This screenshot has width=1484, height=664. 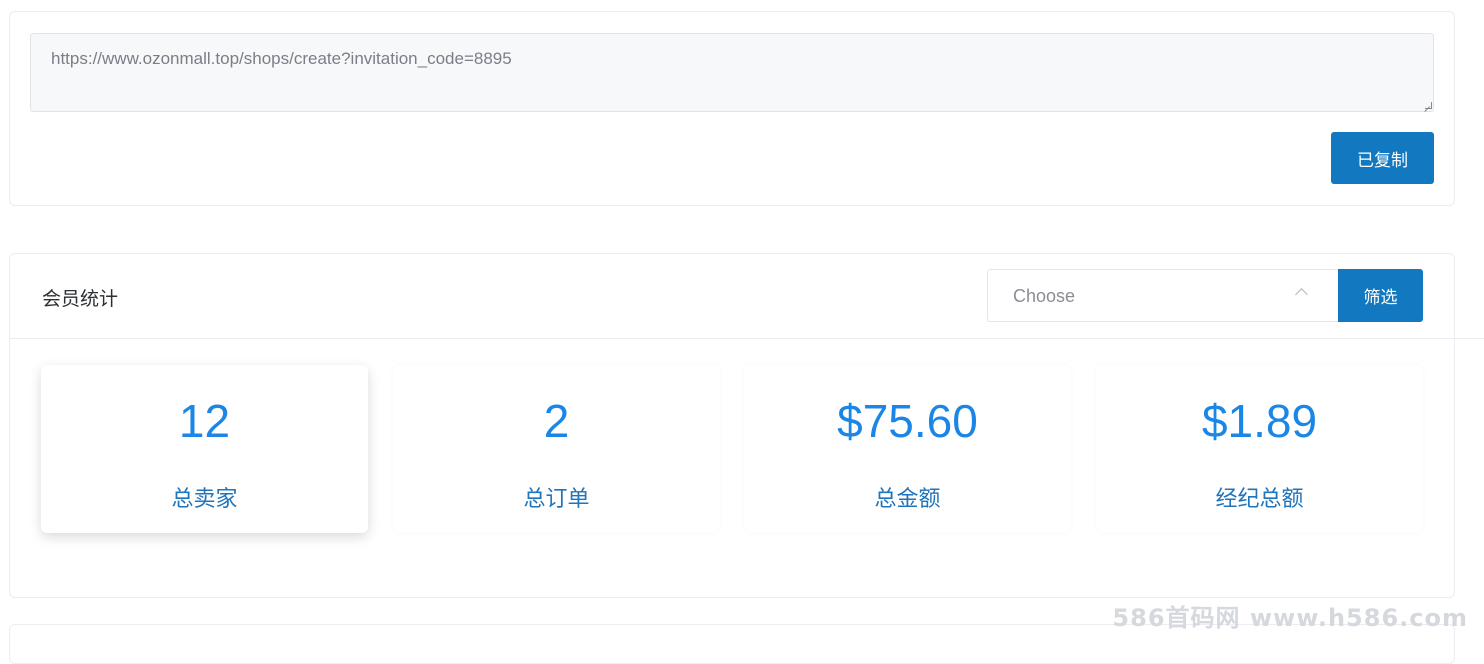 I want to click on copy-button: 已复制, so click(x=1382, y=158).